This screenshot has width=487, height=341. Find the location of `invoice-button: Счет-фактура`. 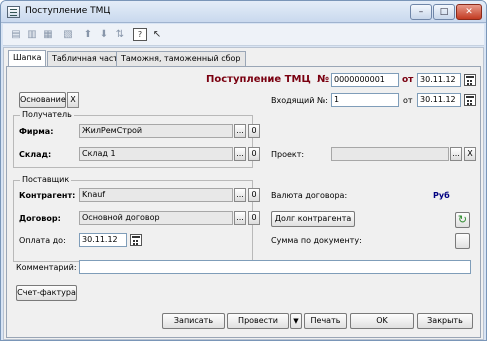

invoice-button: Счет-фактура is located at coordinates (46, 293).